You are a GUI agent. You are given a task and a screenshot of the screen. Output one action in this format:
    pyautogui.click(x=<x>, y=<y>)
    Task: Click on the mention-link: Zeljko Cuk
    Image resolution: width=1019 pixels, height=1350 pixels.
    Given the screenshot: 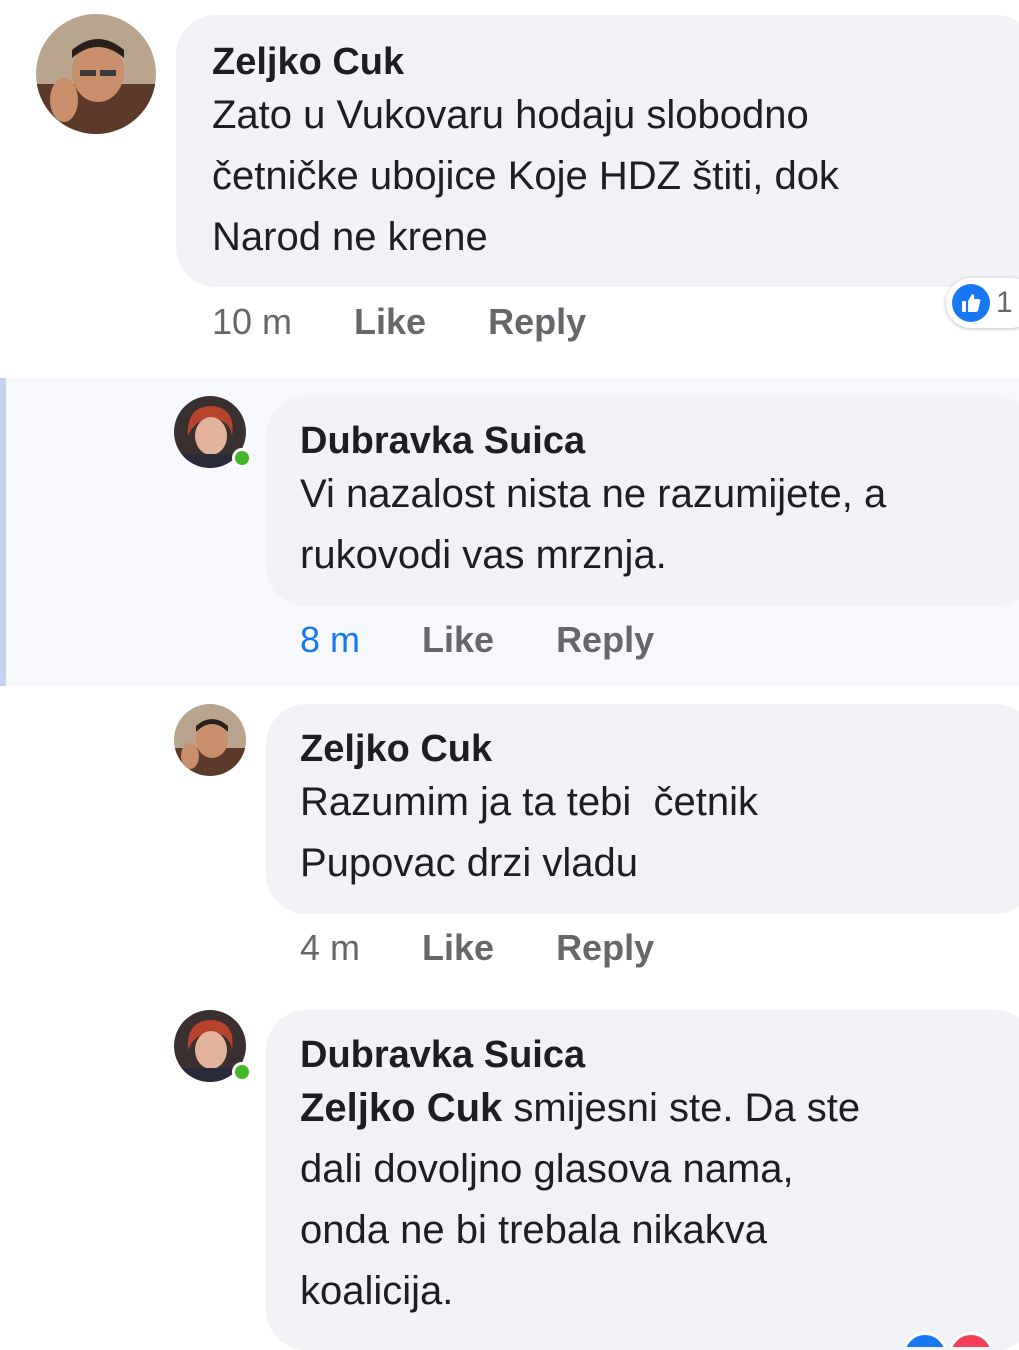 What is the action you would take?
    pyautogui.click(x=401, y=1108)
    